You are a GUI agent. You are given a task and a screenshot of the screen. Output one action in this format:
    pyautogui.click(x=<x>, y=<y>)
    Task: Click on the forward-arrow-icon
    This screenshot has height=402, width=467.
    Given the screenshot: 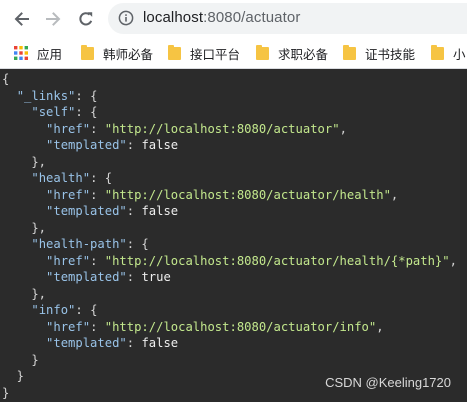 What is the action you would take?
    pyautogui.click(x=53, y=19)
    